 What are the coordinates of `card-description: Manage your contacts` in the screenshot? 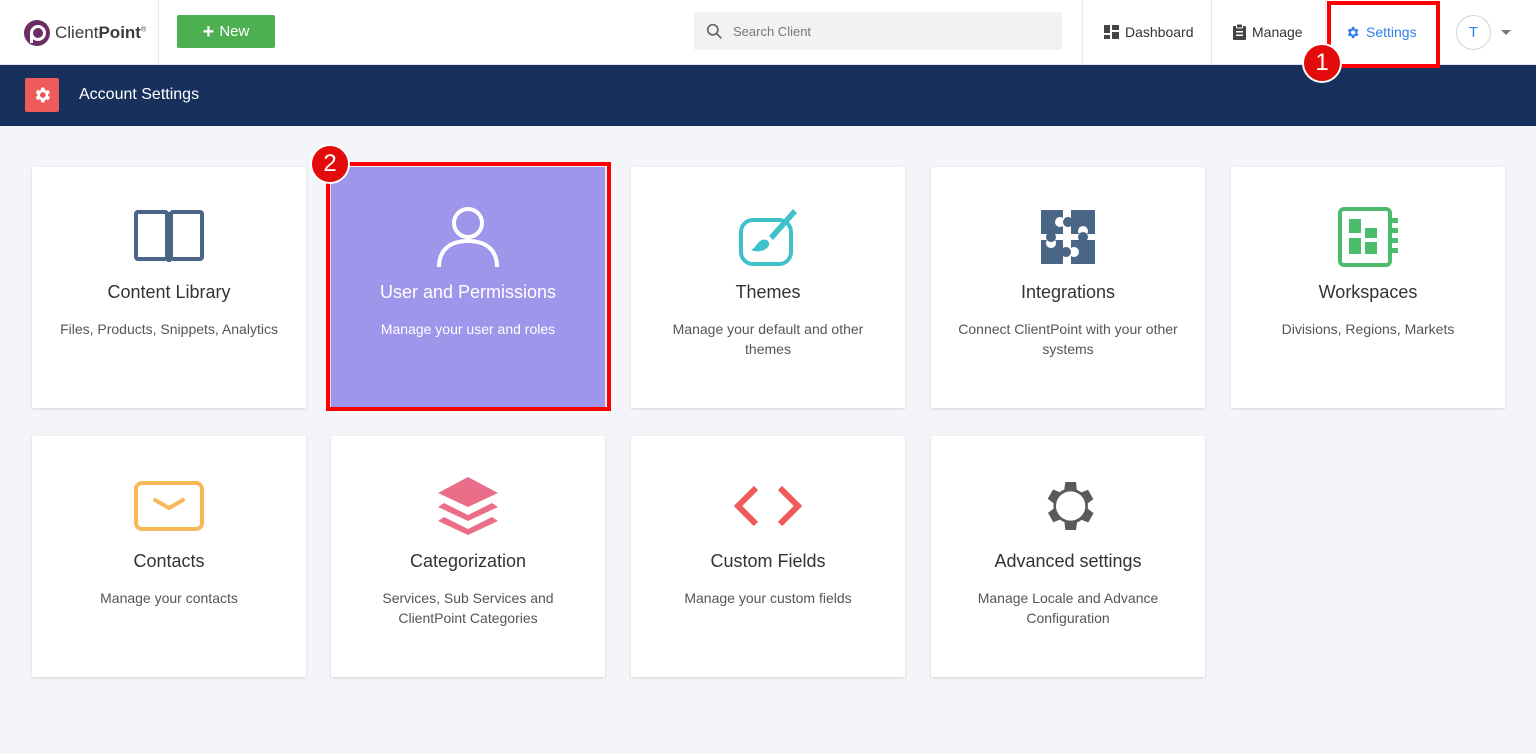 It's located at (169, 598).